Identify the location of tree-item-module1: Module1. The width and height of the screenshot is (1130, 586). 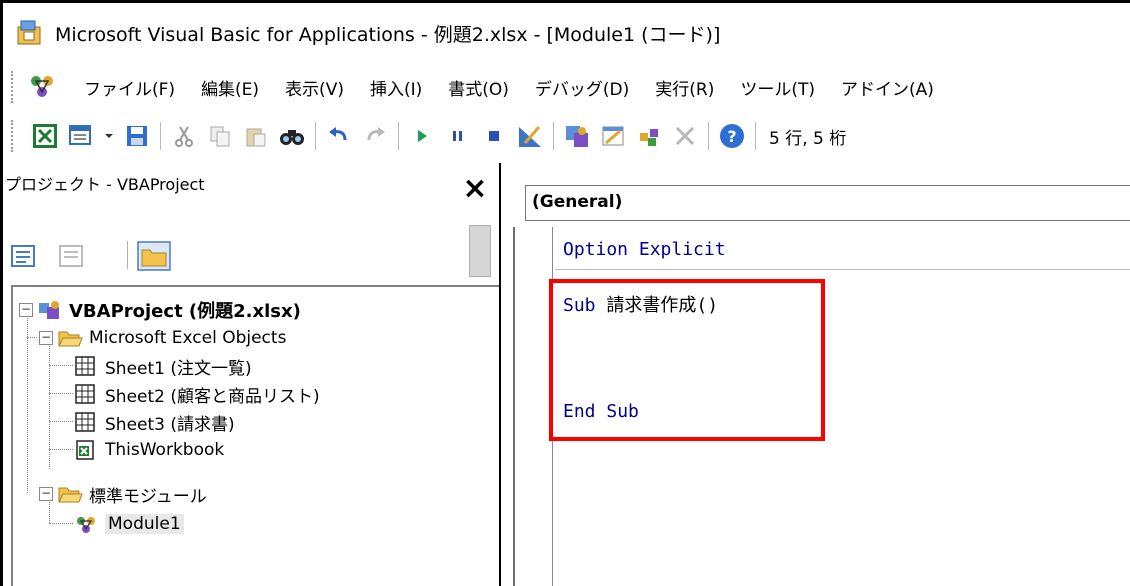
(128, 524).